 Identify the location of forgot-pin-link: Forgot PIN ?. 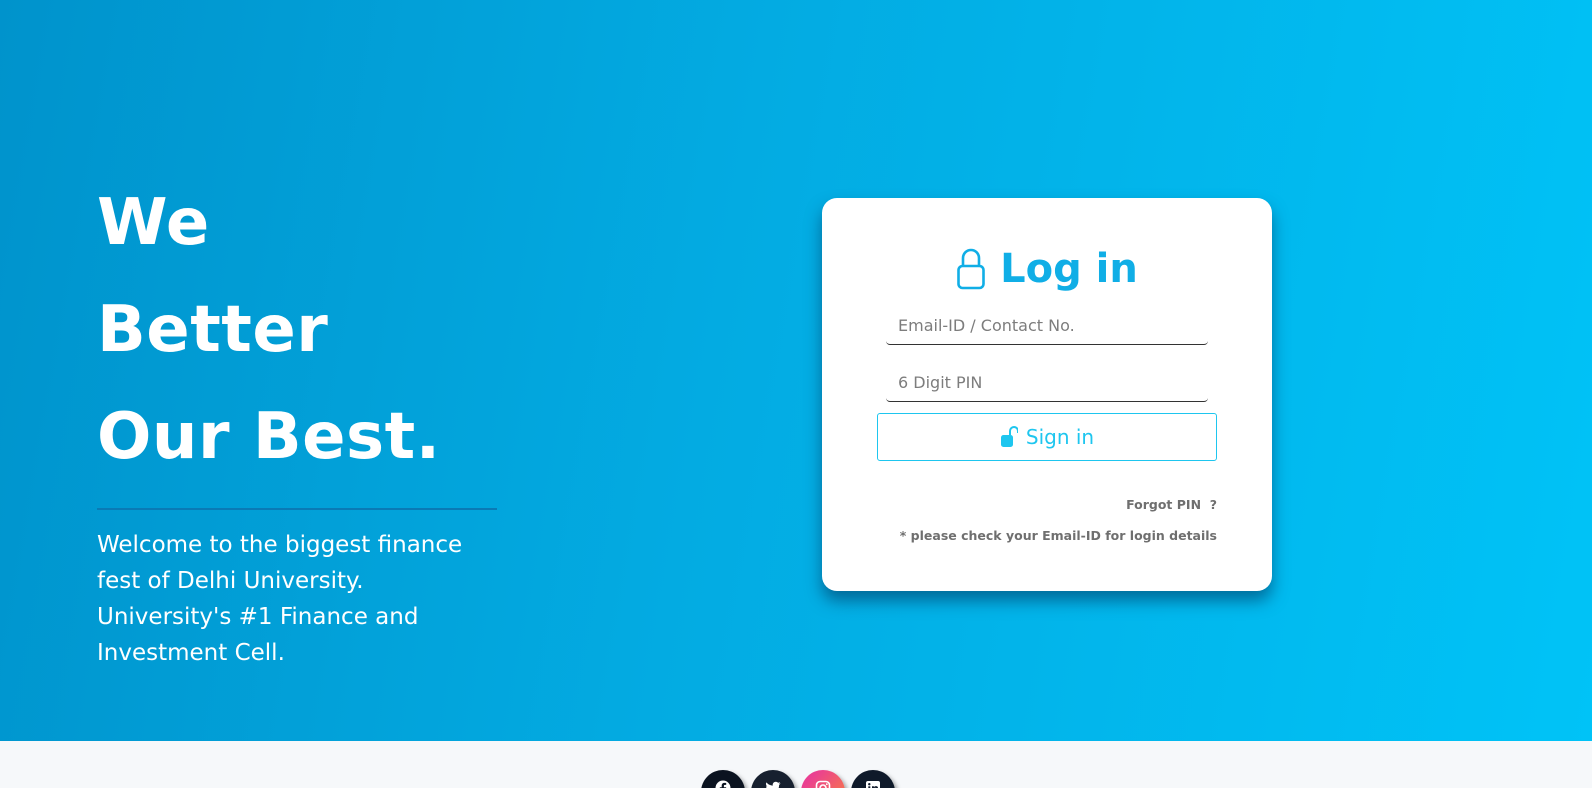
(1171, 504).